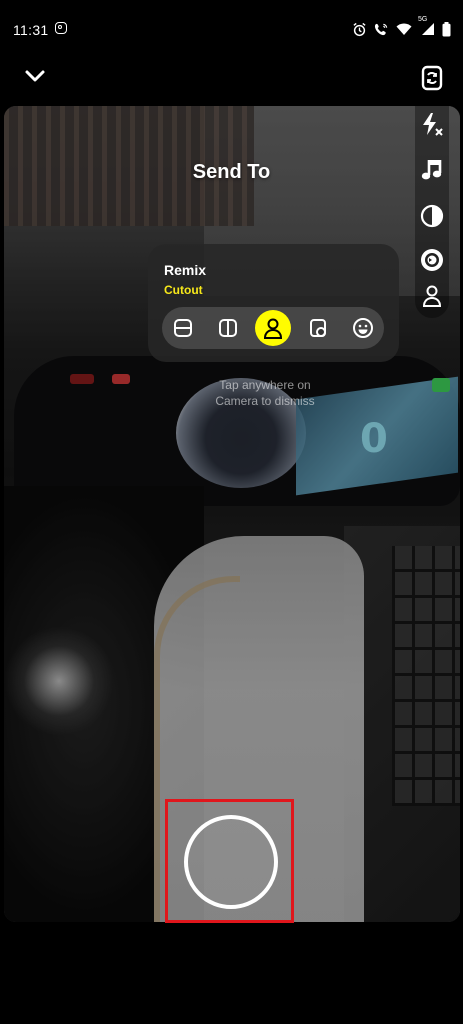  I want to click on picture-in-picture-icon, so click(318, 328).